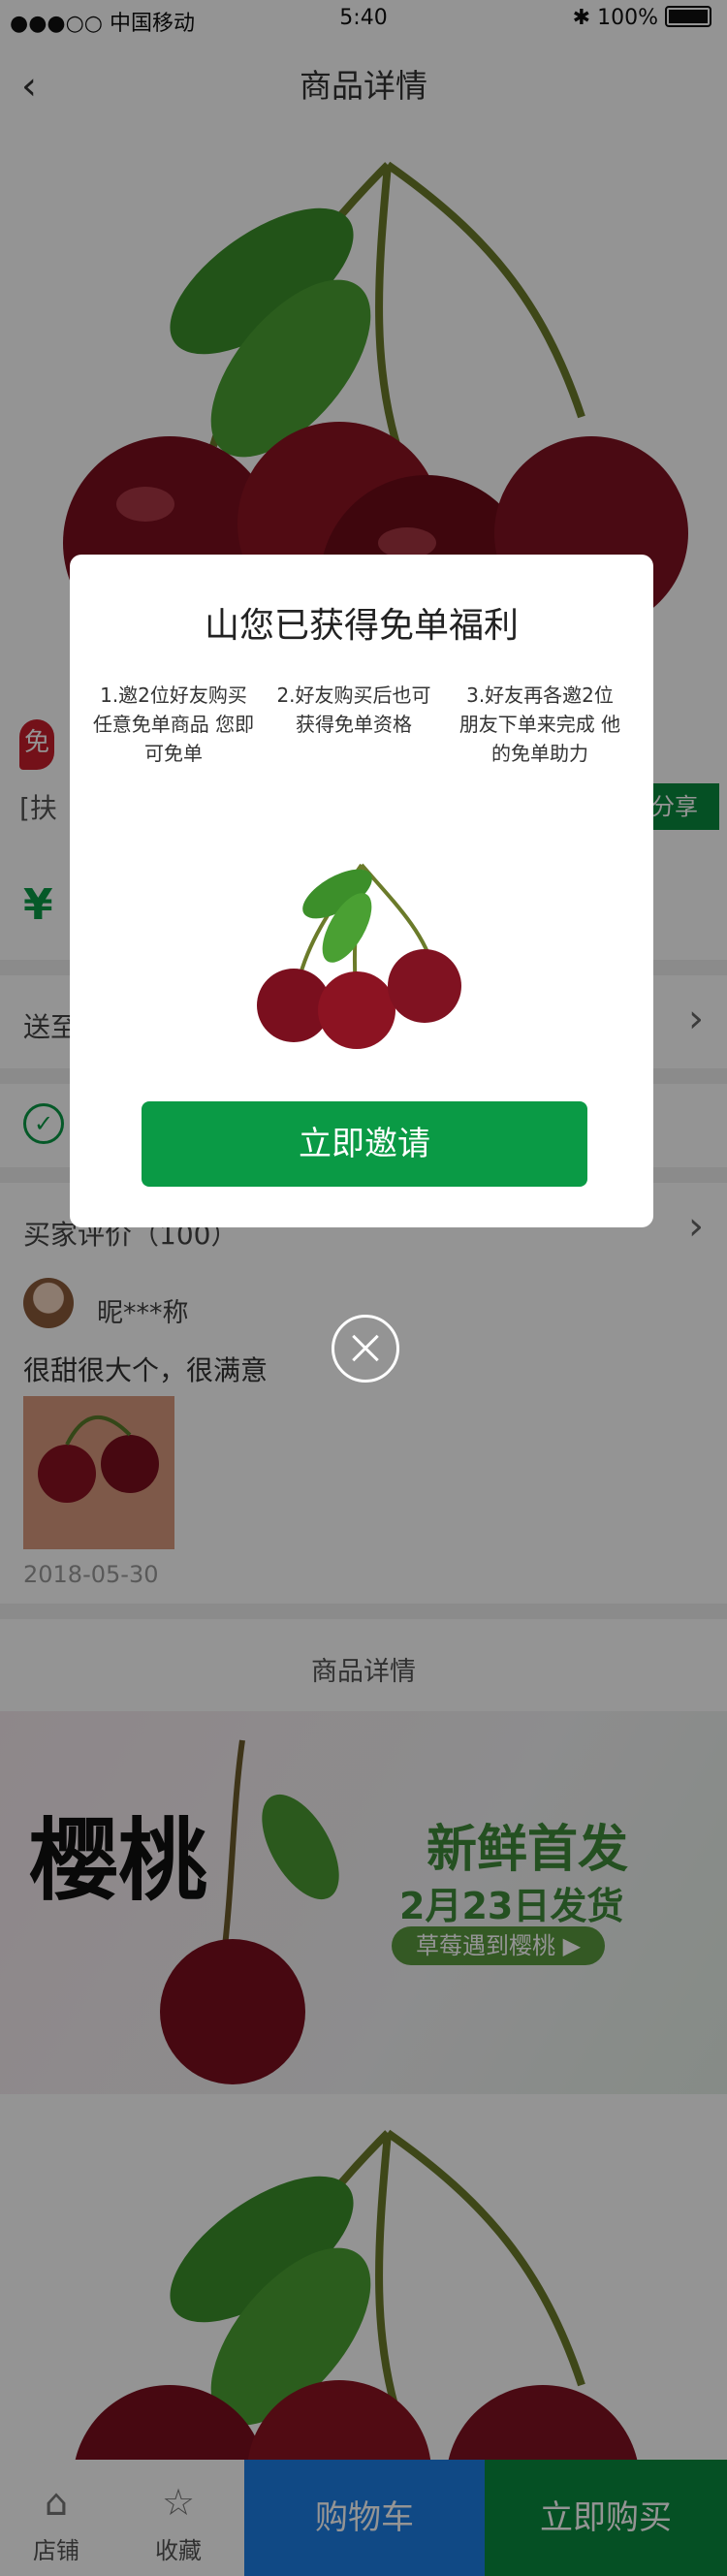 Image resolution: width=727 pixels, height=2576 pixels. I want to click on invite-button: 立即邀请, so click(364, 1144).